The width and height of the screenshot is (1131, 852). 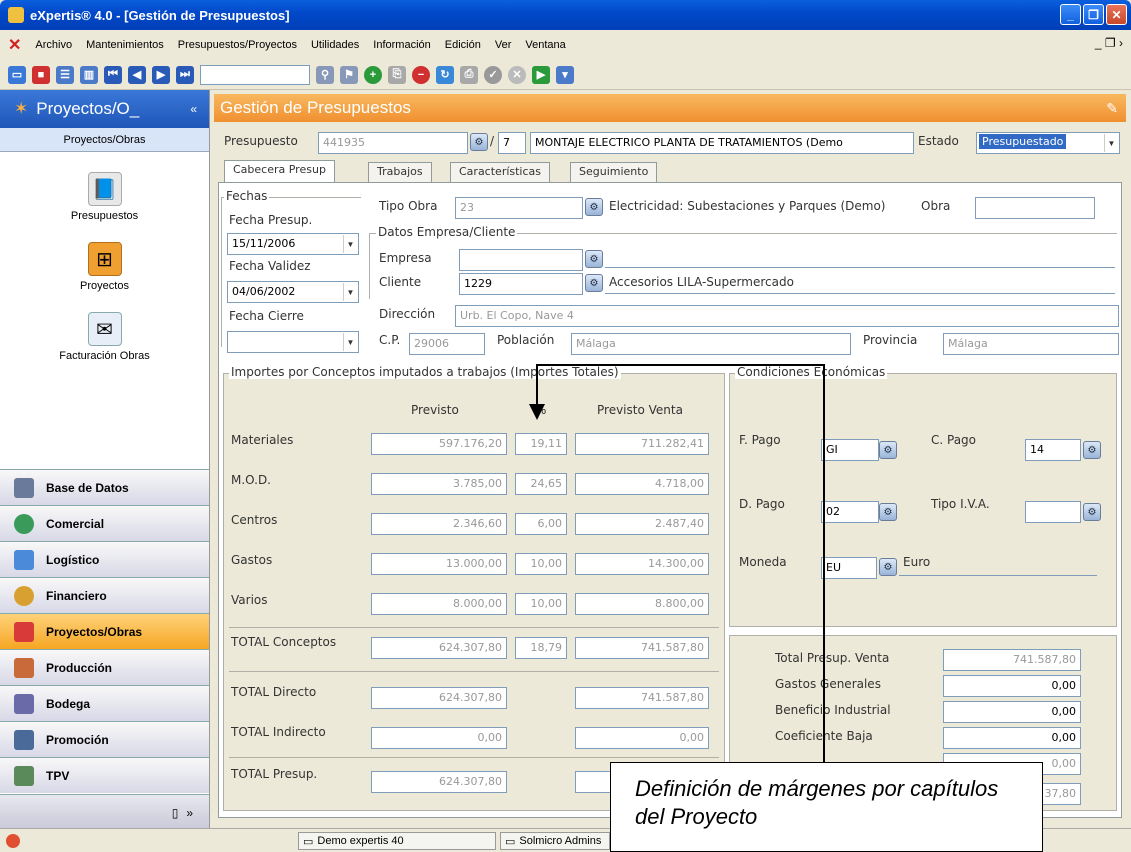 I want to click on collapse-icon: «, so click(x=193, y=109).